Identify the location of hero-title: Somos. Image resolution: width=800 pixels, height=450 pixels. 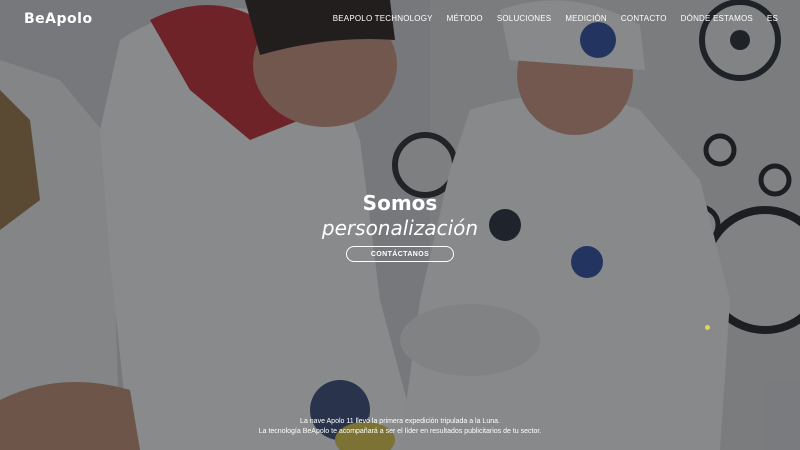
(400, 203).